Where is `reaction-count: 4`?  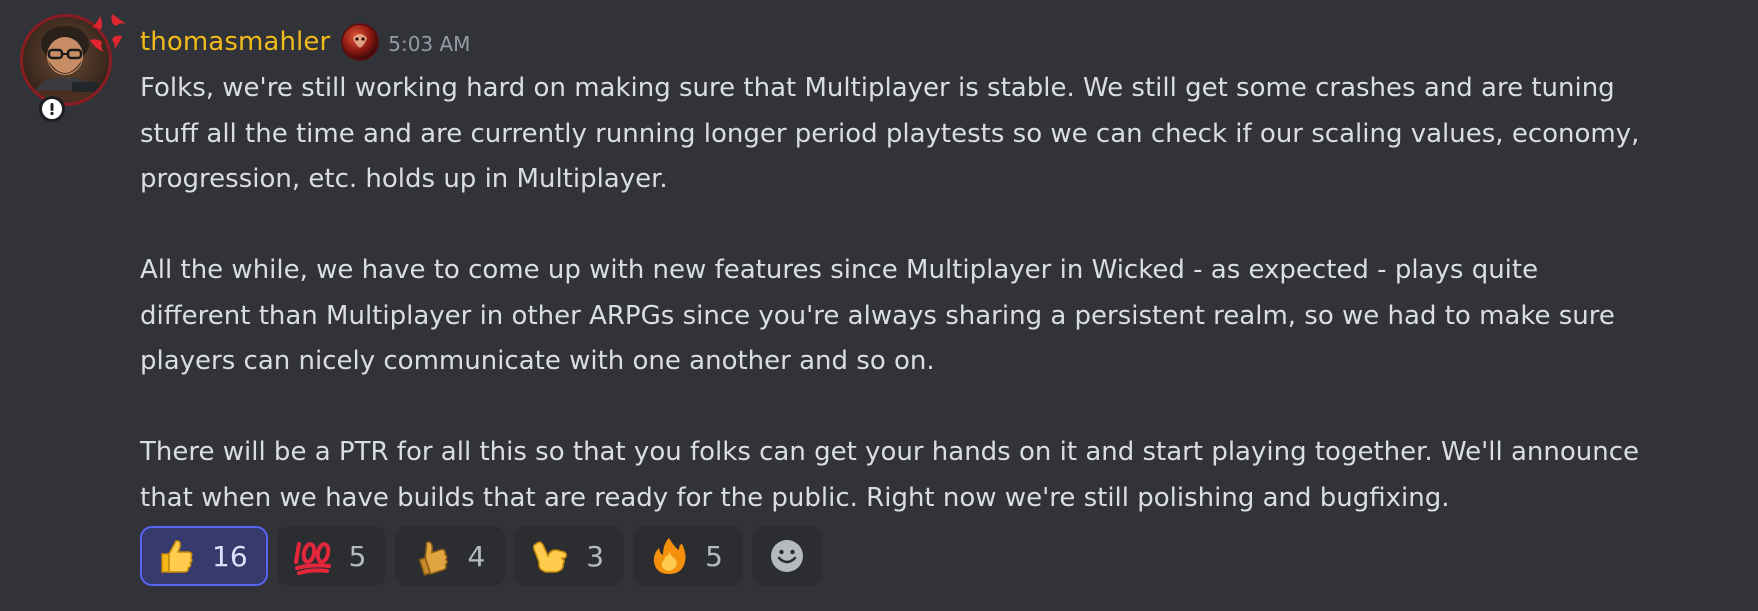
reaction-count: 4 is located at coordinates (476, 556).